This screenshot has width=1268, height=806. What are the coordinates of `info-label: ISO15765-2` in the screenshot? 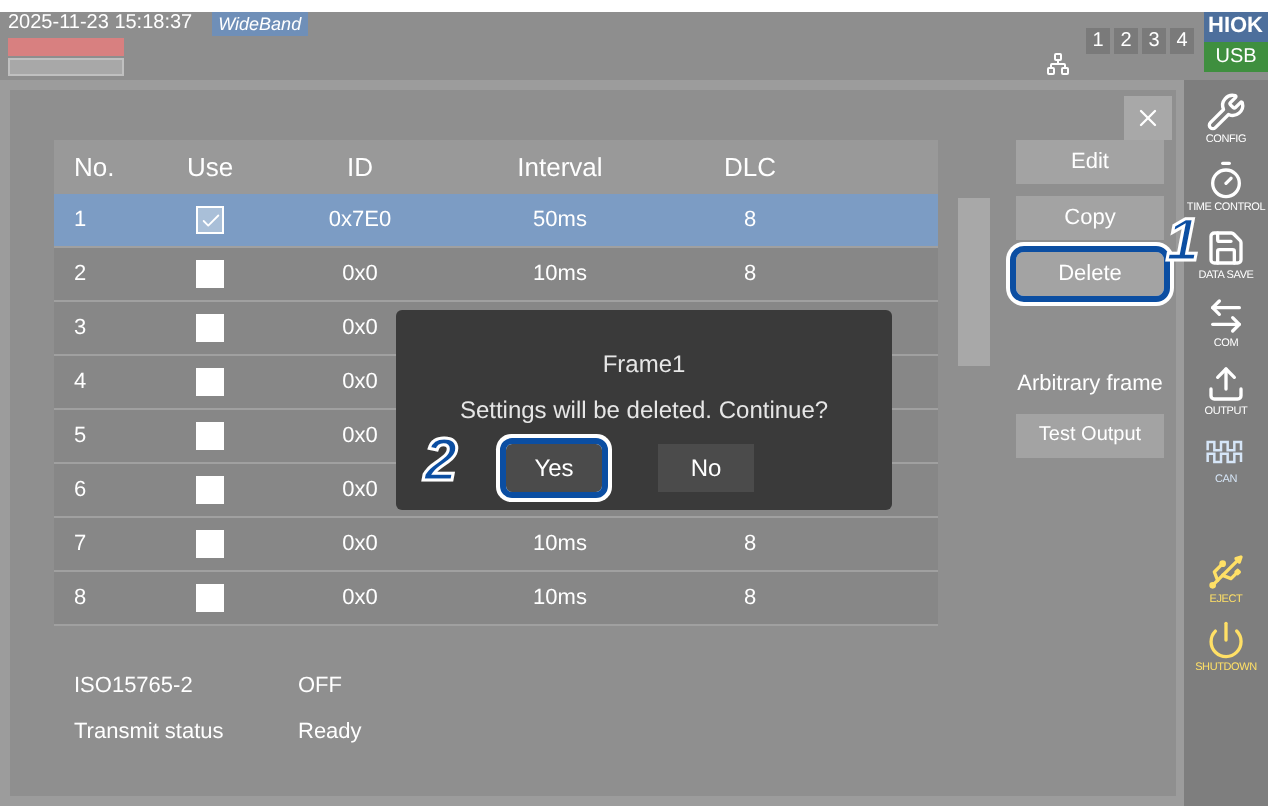 It's located at (134, 687).